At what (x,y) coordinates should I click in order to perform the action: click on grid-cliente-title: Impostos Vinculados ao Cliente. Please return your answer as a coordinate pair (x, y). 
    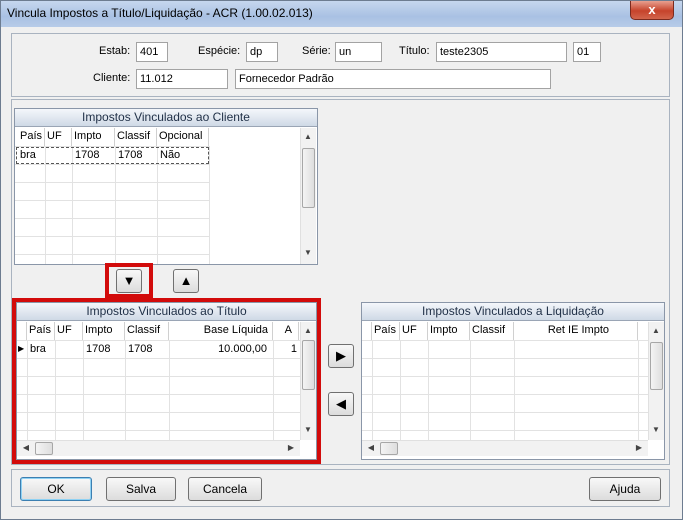
    Looking at the image, I should click on (166, 118).